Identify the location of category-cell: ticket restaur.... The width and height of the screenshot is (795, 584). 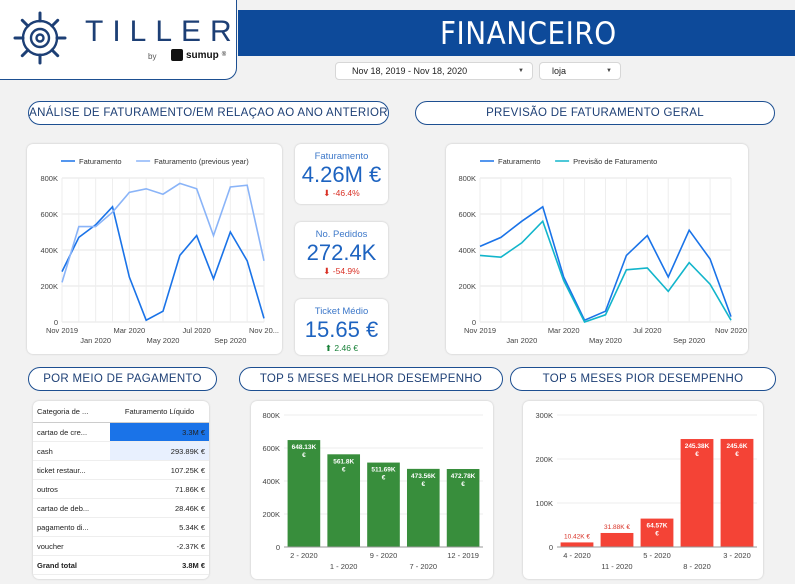
(72, 470).